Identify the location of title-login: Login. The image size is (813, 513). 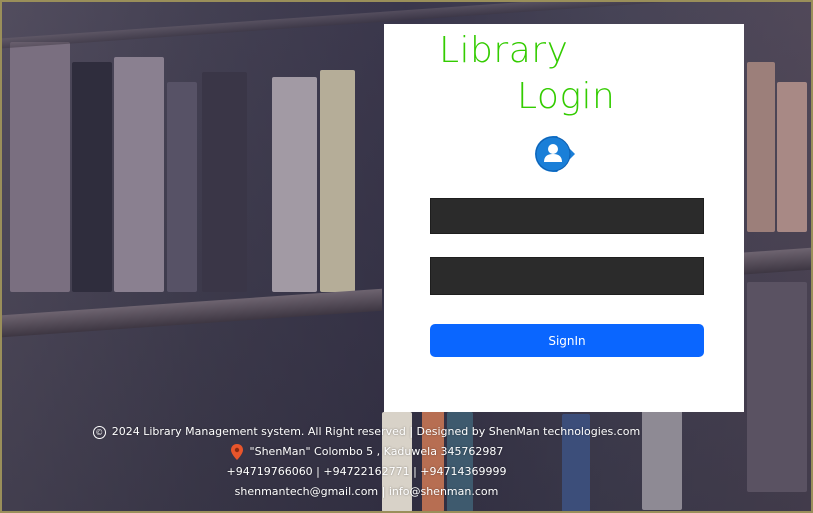
(566, 96).